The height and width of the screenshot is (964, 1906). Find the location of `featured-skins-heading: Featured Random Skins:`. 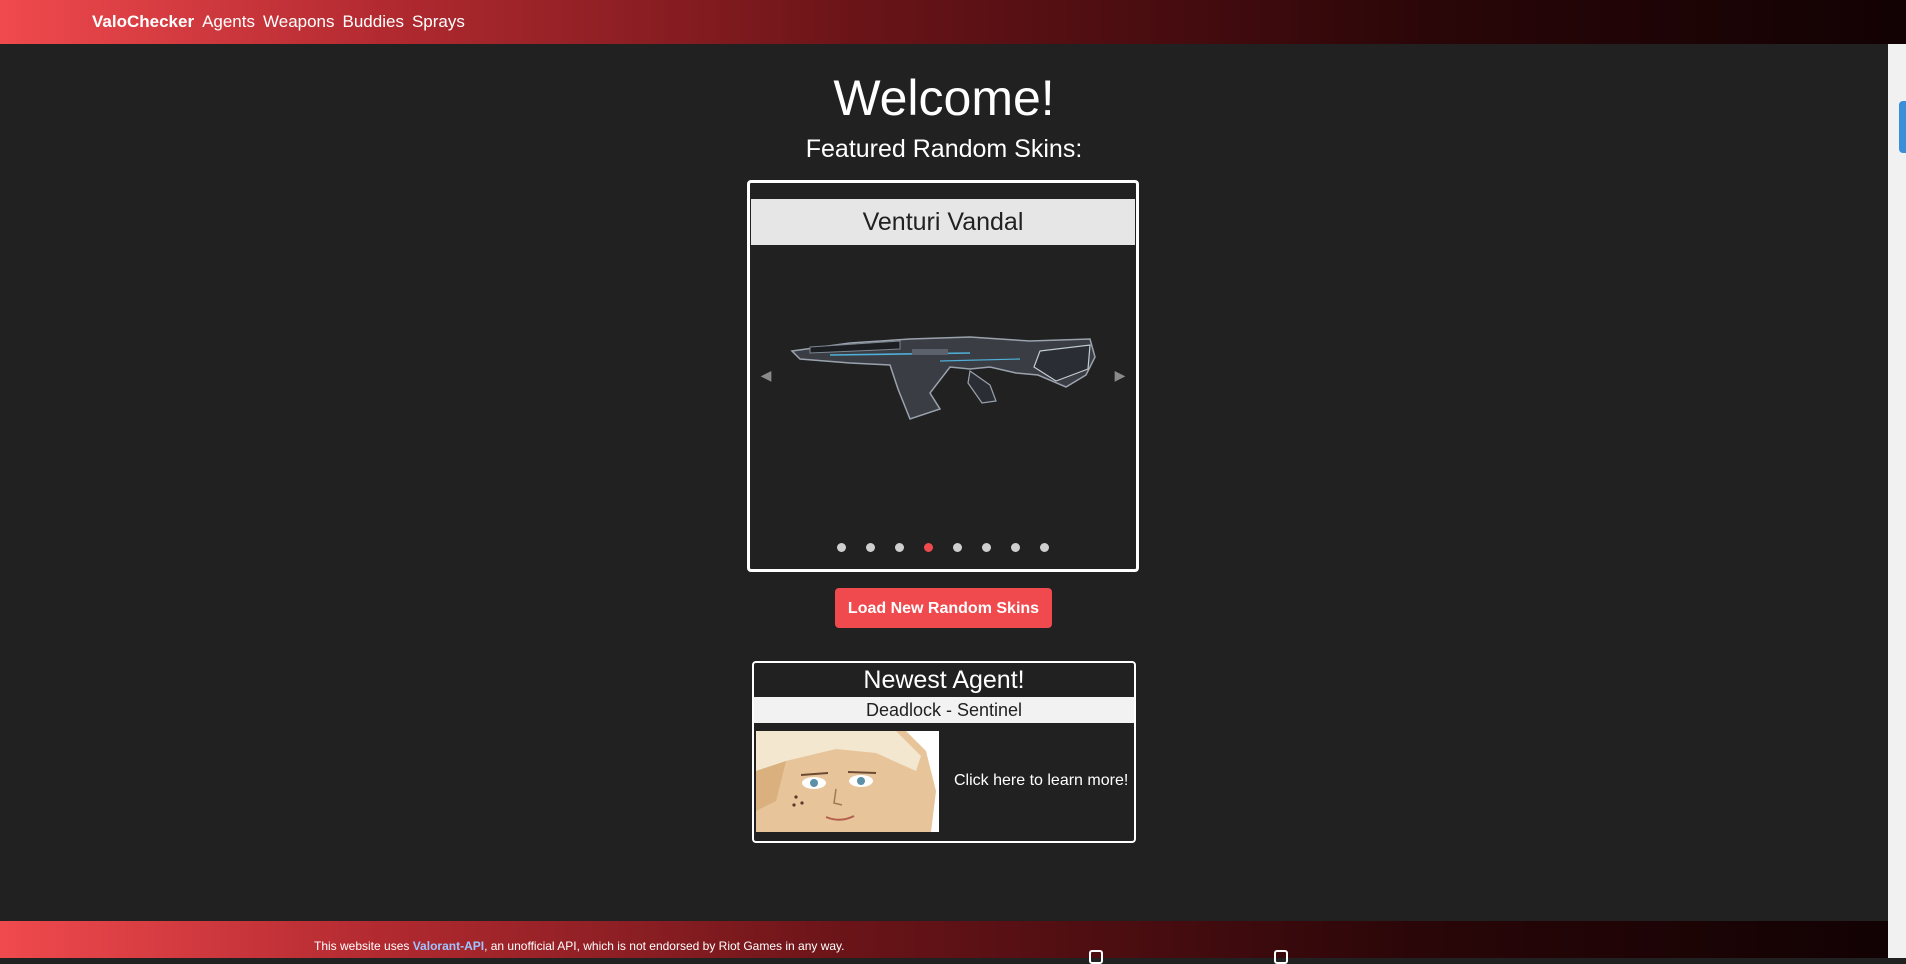

featured-skins-heading: Featured Random Skins: is located at coordinates (944, 149).